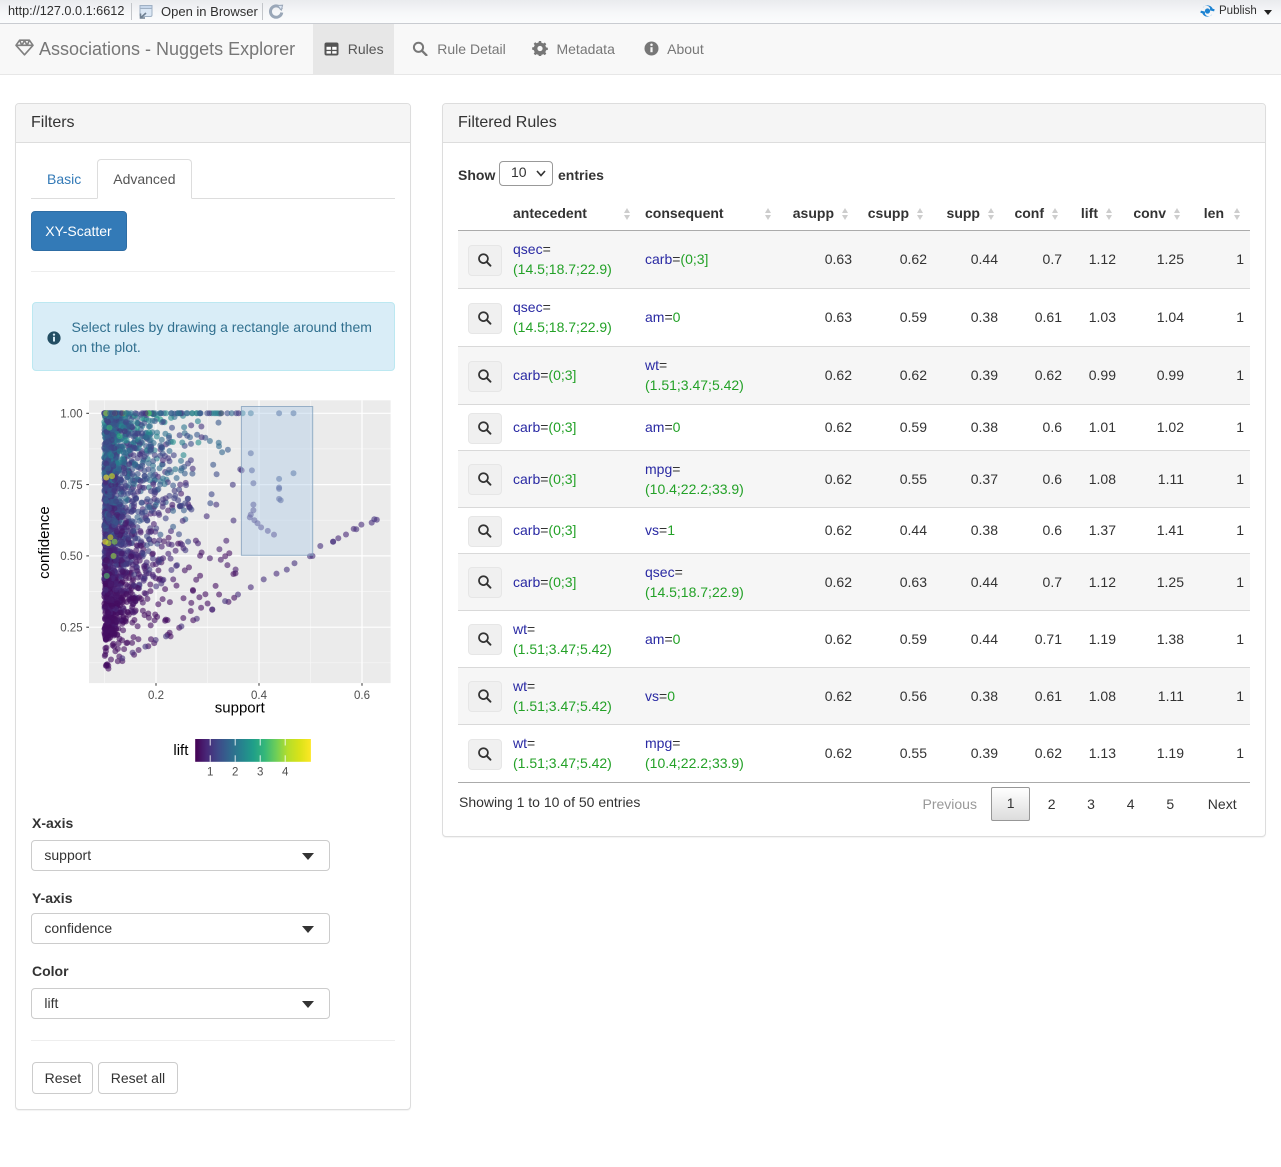  Describe the element at coordinates (71, 628) in the screenshot. I see `svg-text: 0.25` at that location.